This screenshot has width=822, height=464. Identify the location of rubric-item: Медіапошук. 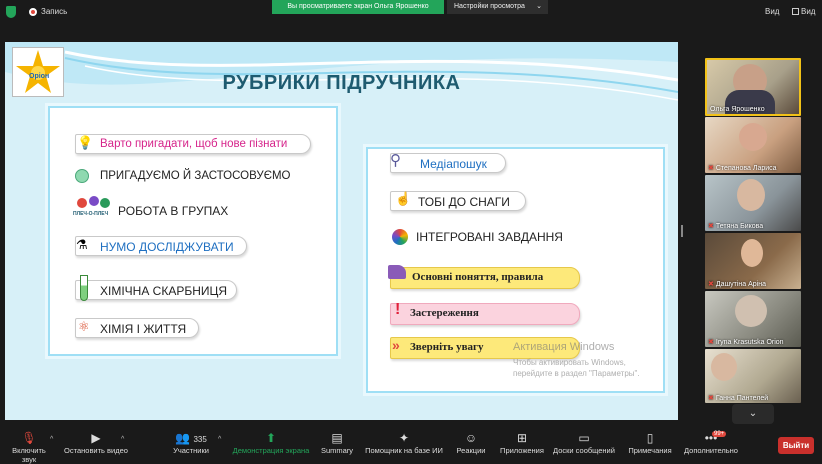
(453, 164).